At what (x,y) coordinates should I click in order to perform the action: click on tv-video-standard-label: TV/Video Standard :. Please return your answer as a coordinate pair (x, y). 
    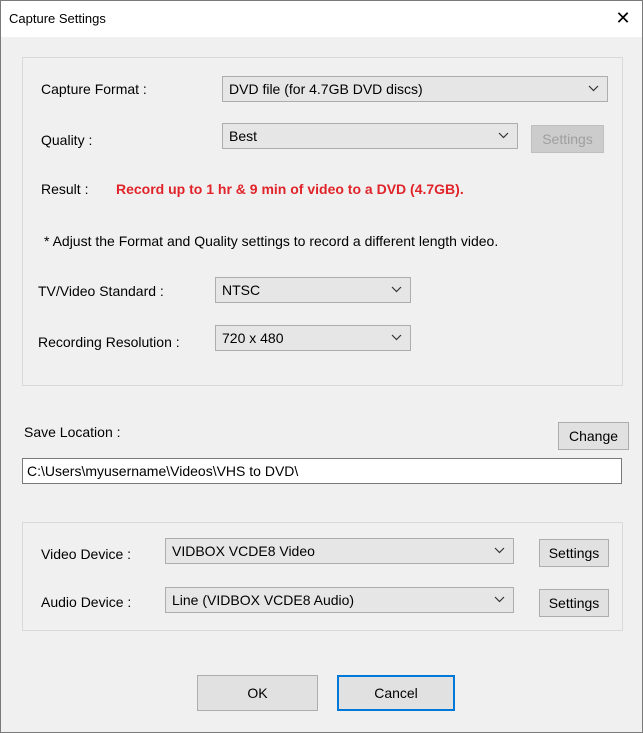
    Looking at the image, I should click on (101, 291).